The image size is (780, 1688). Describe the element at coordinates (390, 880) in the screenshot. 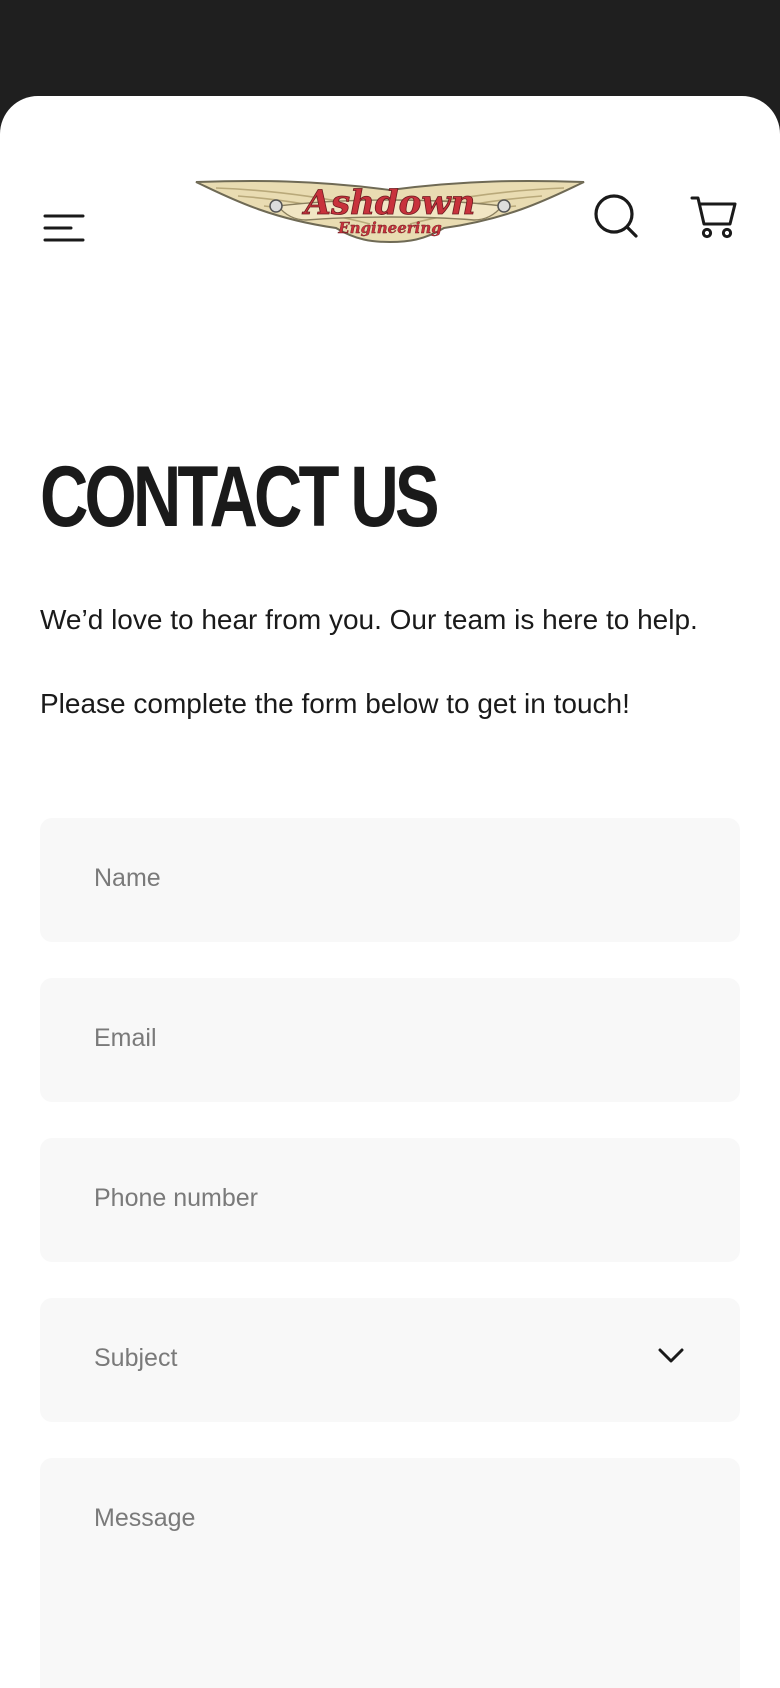

I see `name-input: Name` at that location.